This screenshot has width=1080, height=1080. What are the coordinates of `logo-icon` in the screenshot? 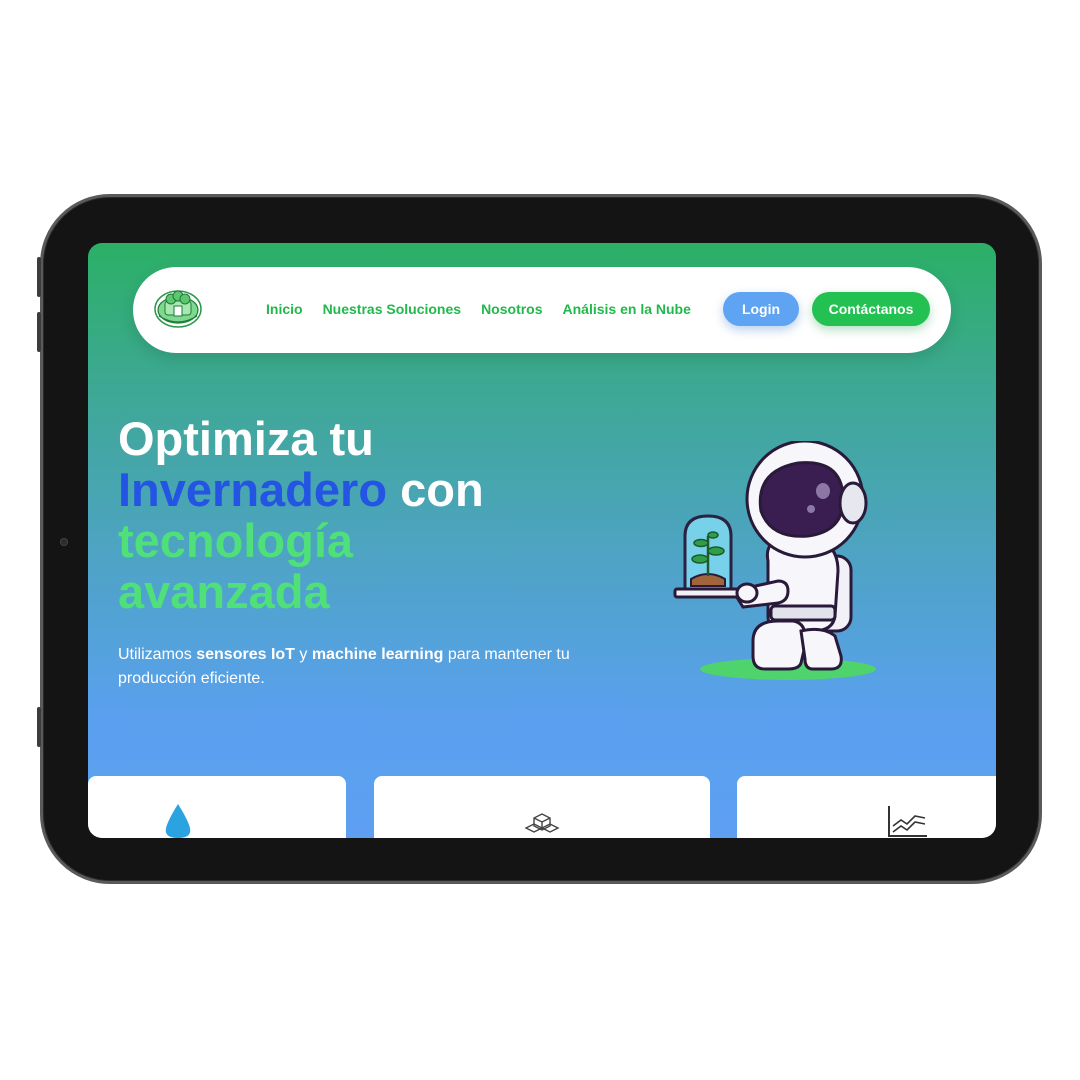 It's located at (178, 309).